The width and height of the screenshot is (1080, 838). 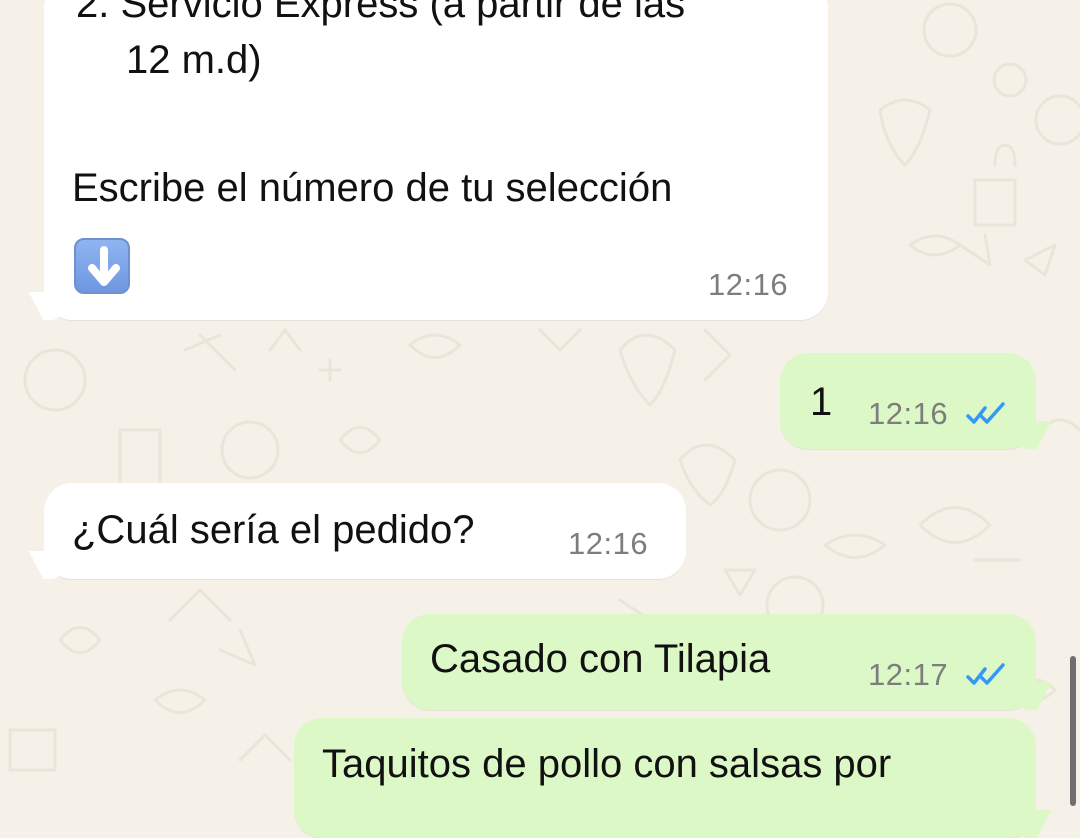 What do you see at coordinates (194, 60) in the screenshot?
I see `message-line: 12 m.d)` at bounding box center [194, 60].